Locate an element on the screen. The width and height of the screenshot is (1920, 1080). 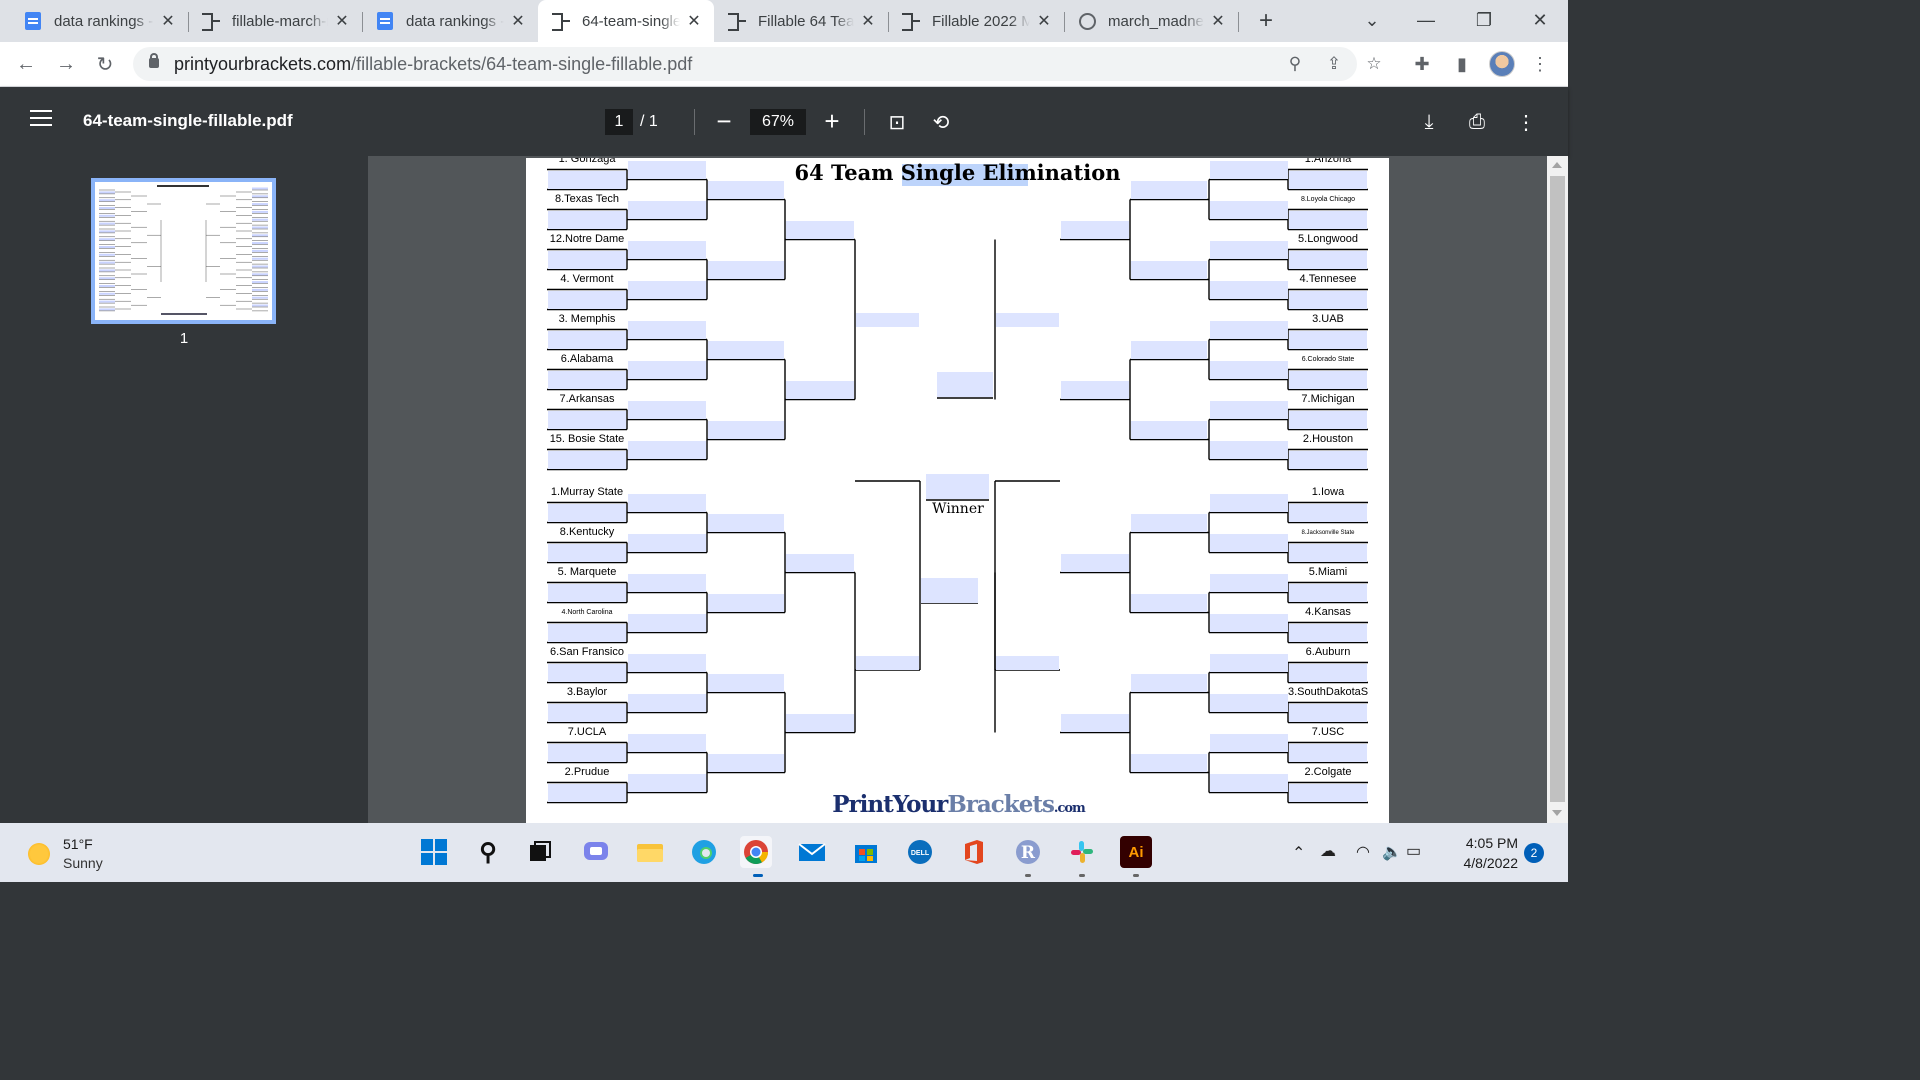
winner-field is located at coordinates (957, 486).